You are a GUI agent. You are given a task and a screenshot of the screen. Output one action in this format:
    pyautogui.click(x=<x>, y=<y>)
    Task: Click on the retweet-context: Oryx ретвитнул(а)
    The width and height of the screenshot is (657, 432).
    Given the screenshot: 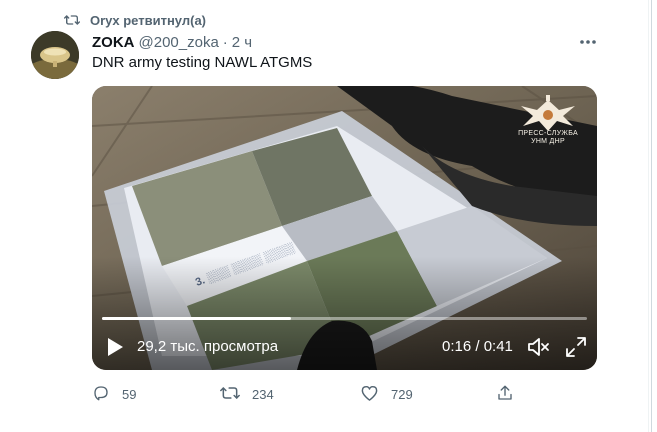 What is the action you would take?
    pyautogui.click(x=135, y=20)
    